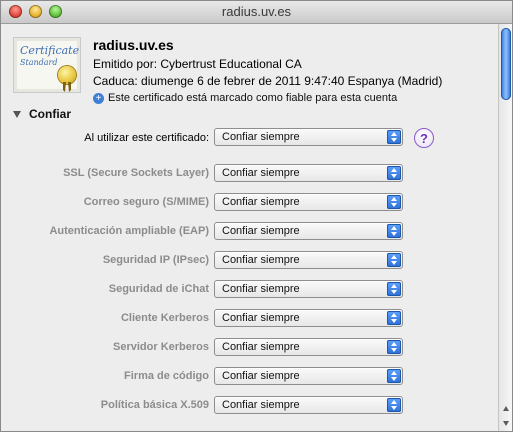 The width and height of the screenshot is (513, 432). What do you see at coordinates (261, 137) in the screenshot?
I see `when-using-popup-value: Confiar siempre` at bounding box center [261, 137].